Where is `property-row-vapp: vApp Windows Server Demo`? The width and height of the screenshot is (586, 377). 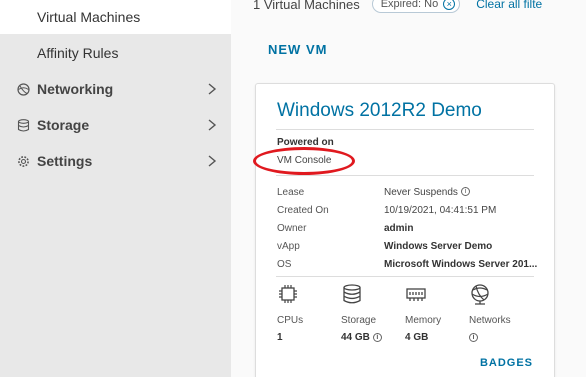
property-row-vapp: vApp Windows Server Demo is located at coordinates (407, 246).